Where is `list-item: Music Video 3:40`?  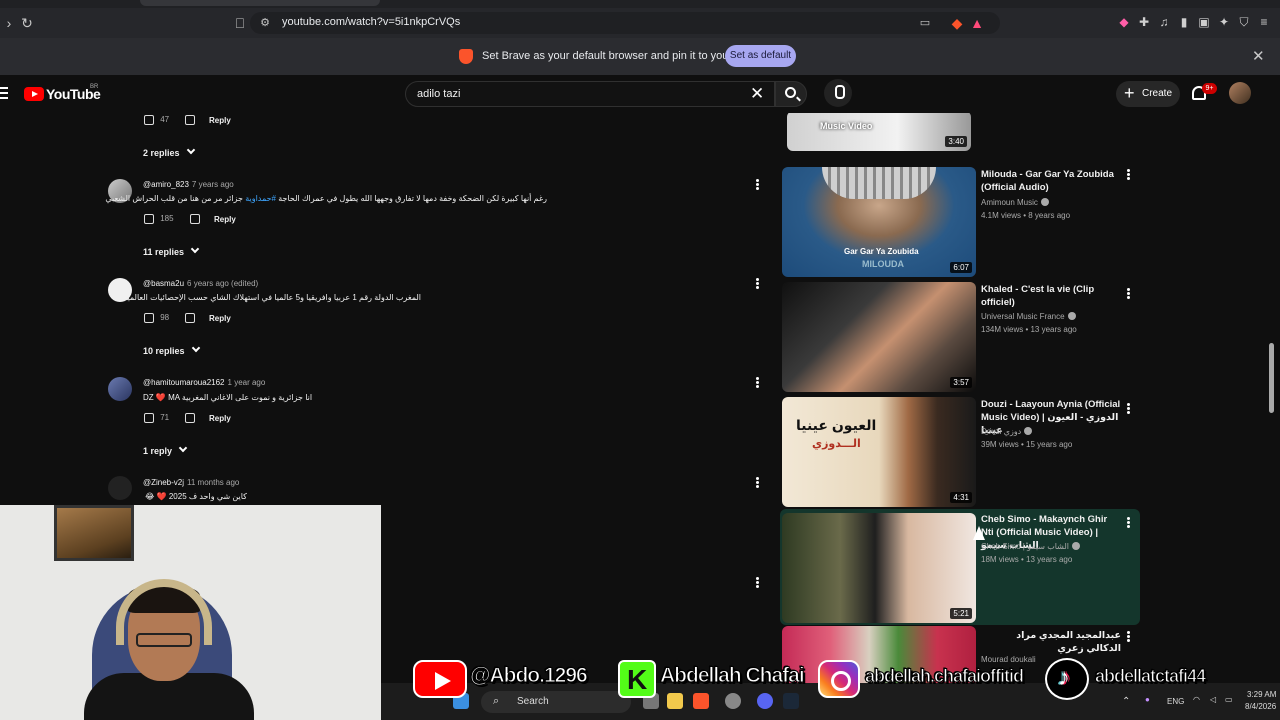 list-item: Music Video 3:40 is located at coordinates (960, 134).